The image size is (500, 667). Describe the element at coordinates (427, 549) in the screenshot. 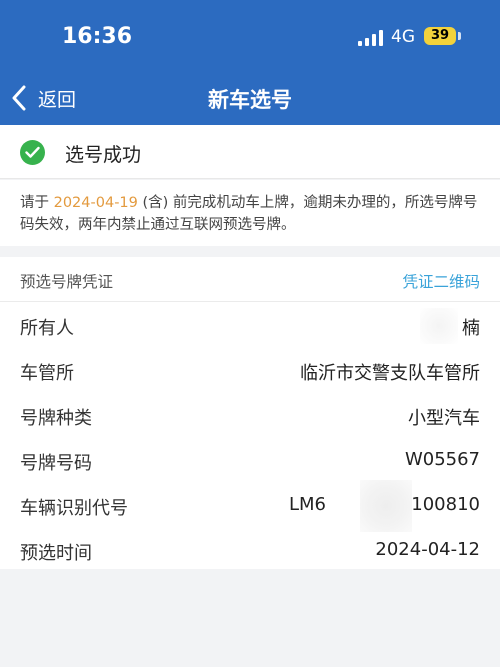

I see `row-value: 2024-04-12` at that location.